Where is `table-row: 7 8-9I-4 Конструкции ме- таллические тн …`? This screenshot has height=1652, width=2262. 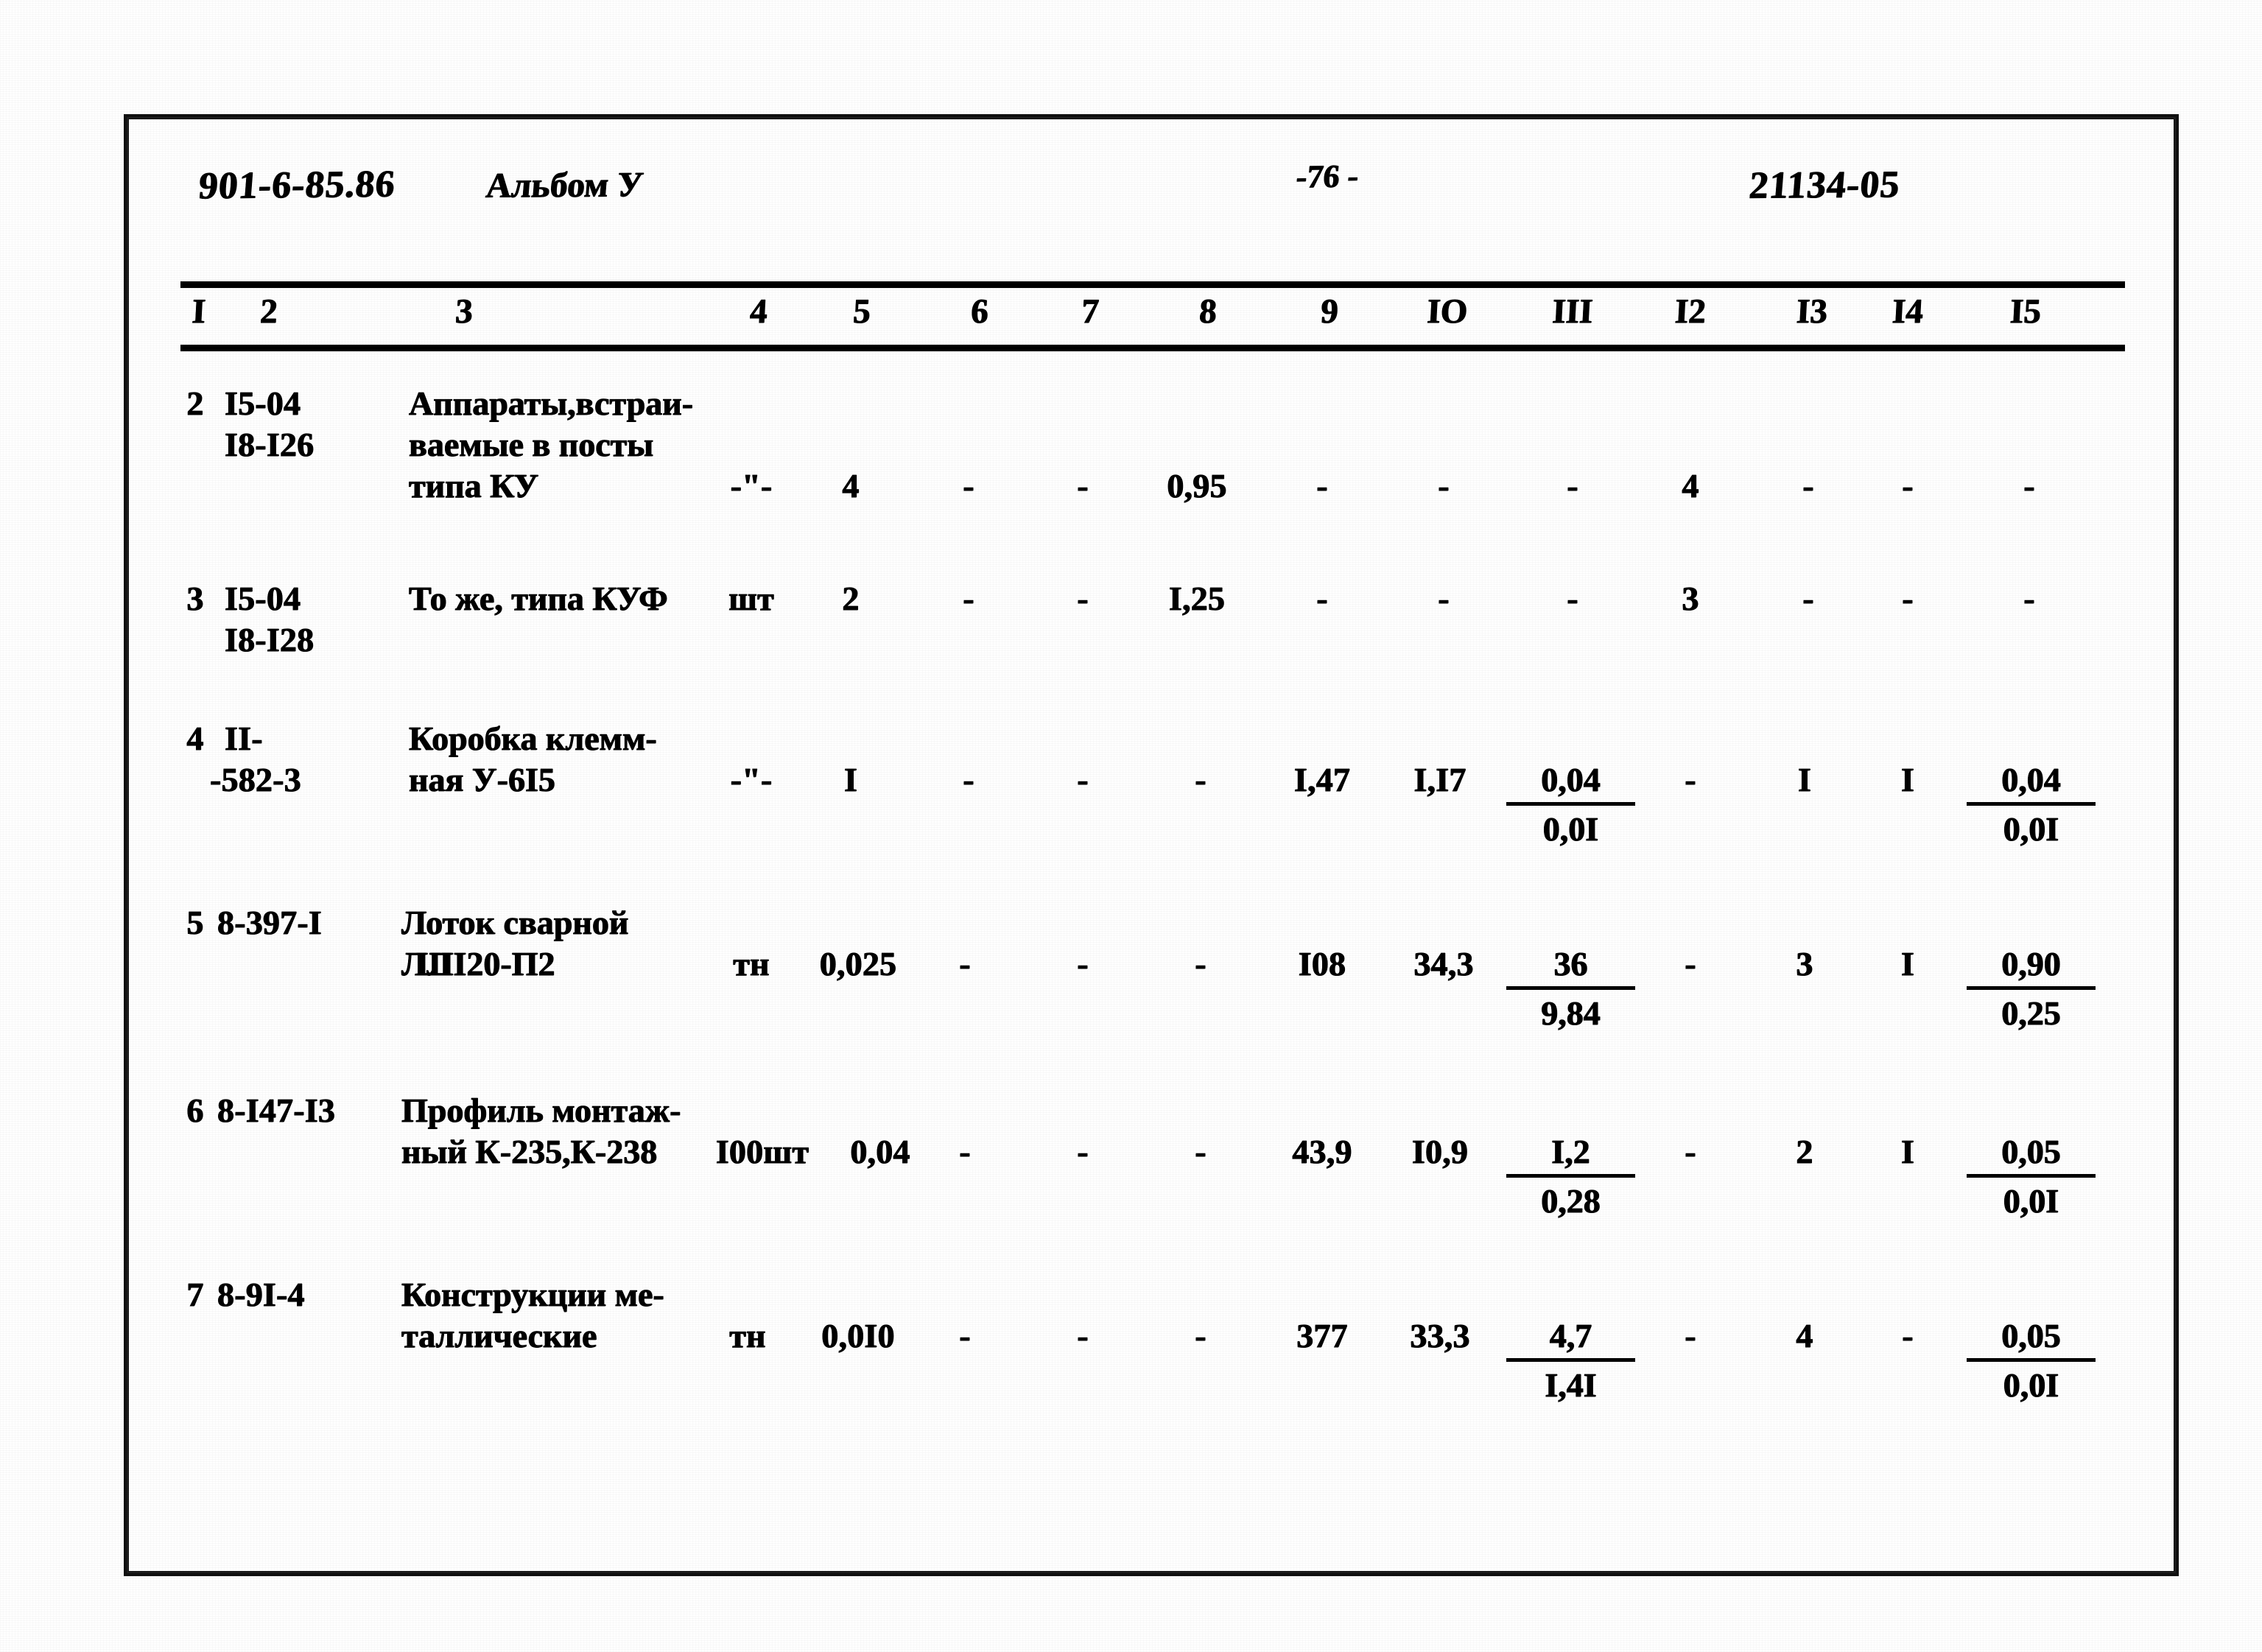
table-row: 7 8-9I-4 Конструкции ме- таллические тн … is located at coordinates (1160, 1347).